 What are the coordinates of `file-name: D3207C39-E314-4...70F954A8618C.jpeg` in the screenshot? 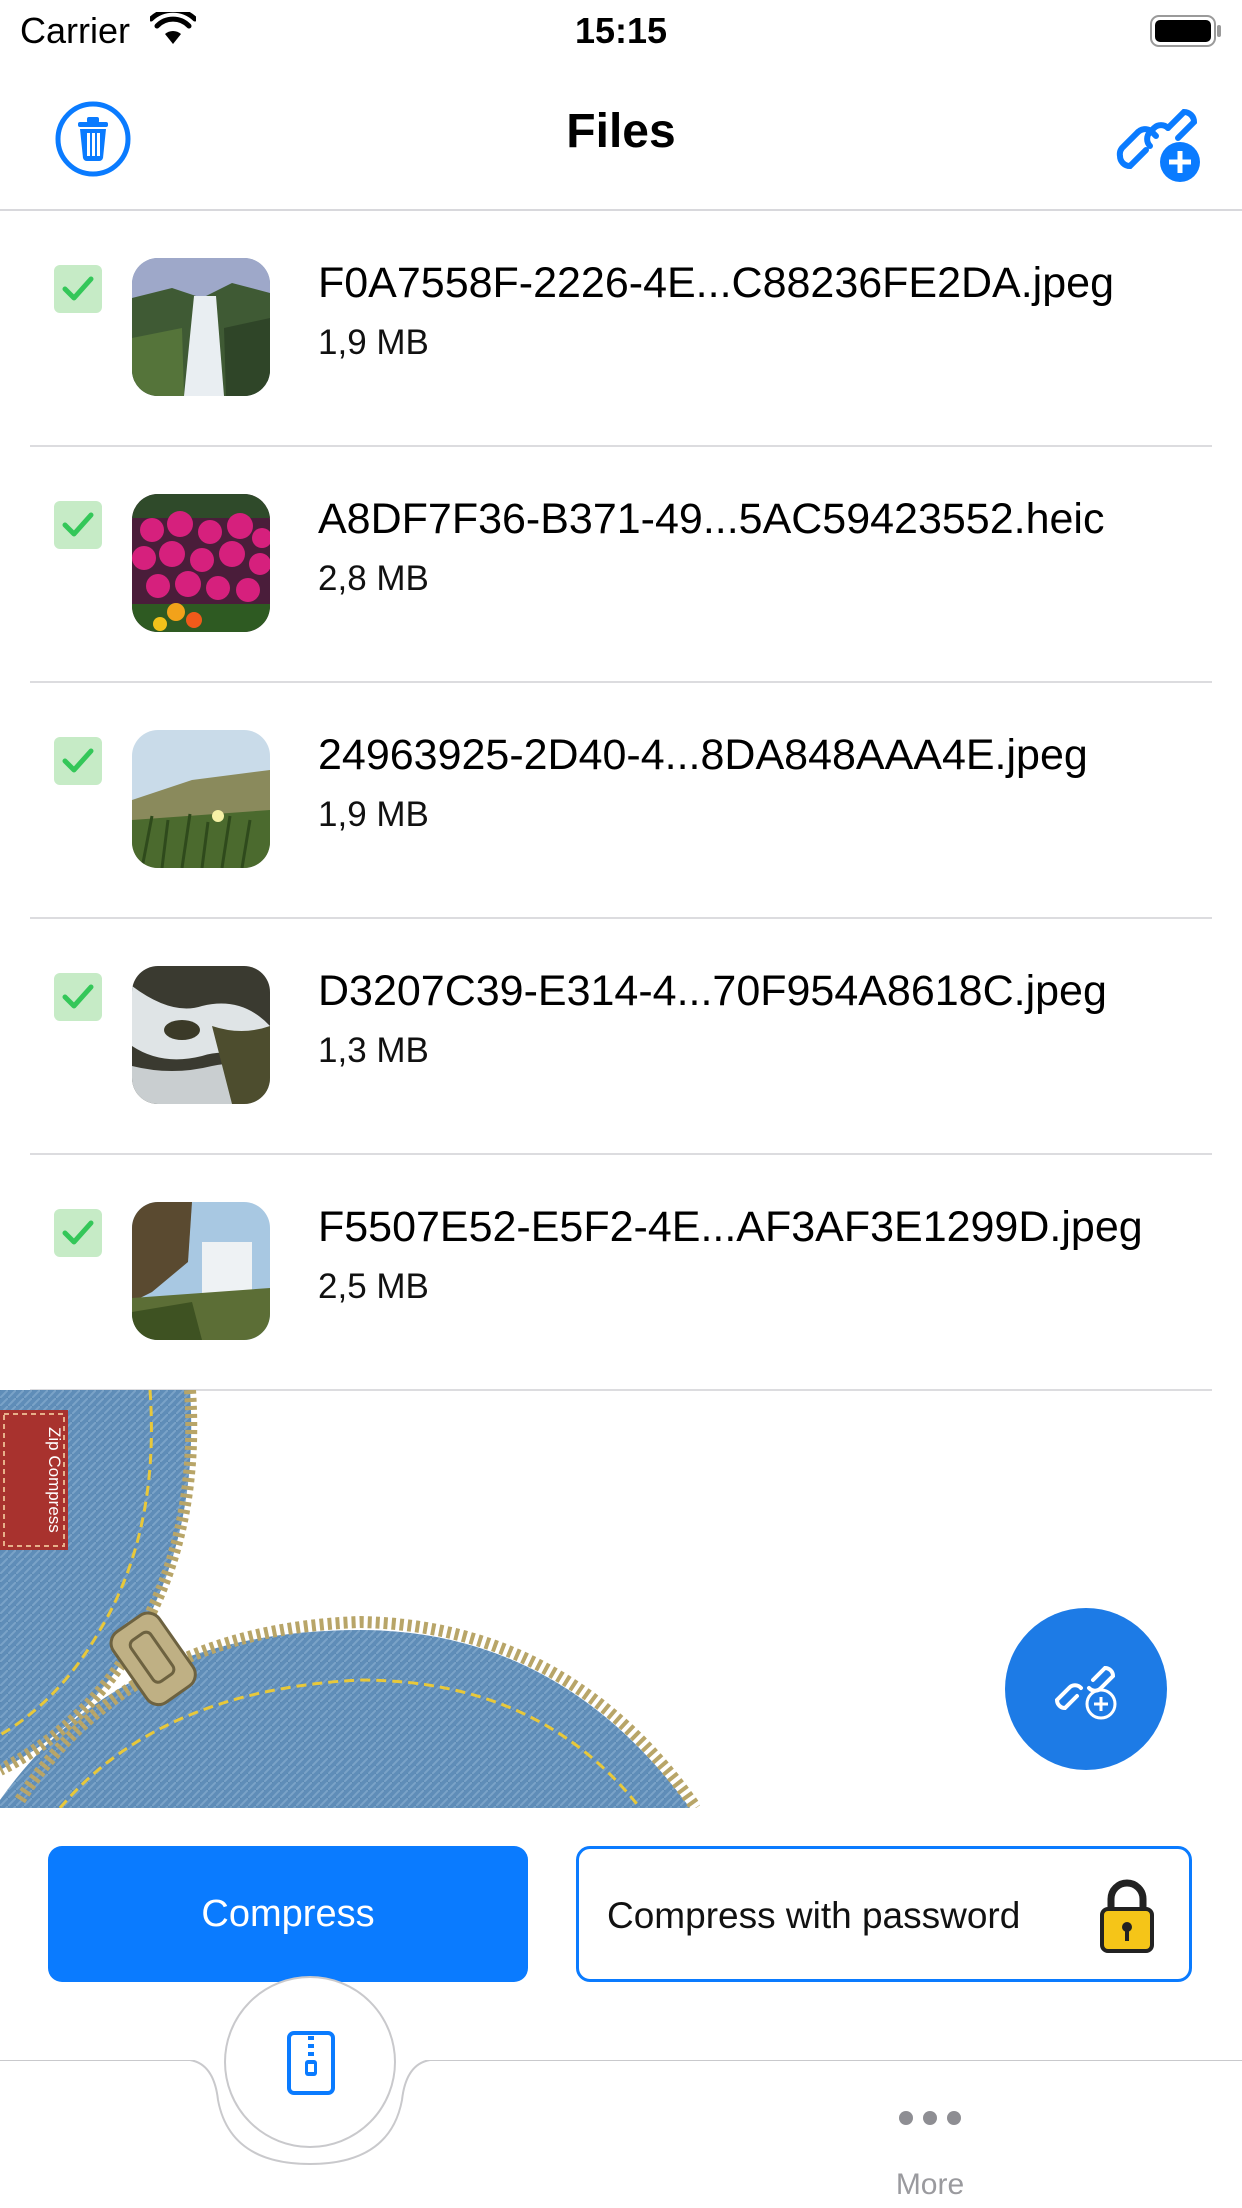 It's located at (712, 991).